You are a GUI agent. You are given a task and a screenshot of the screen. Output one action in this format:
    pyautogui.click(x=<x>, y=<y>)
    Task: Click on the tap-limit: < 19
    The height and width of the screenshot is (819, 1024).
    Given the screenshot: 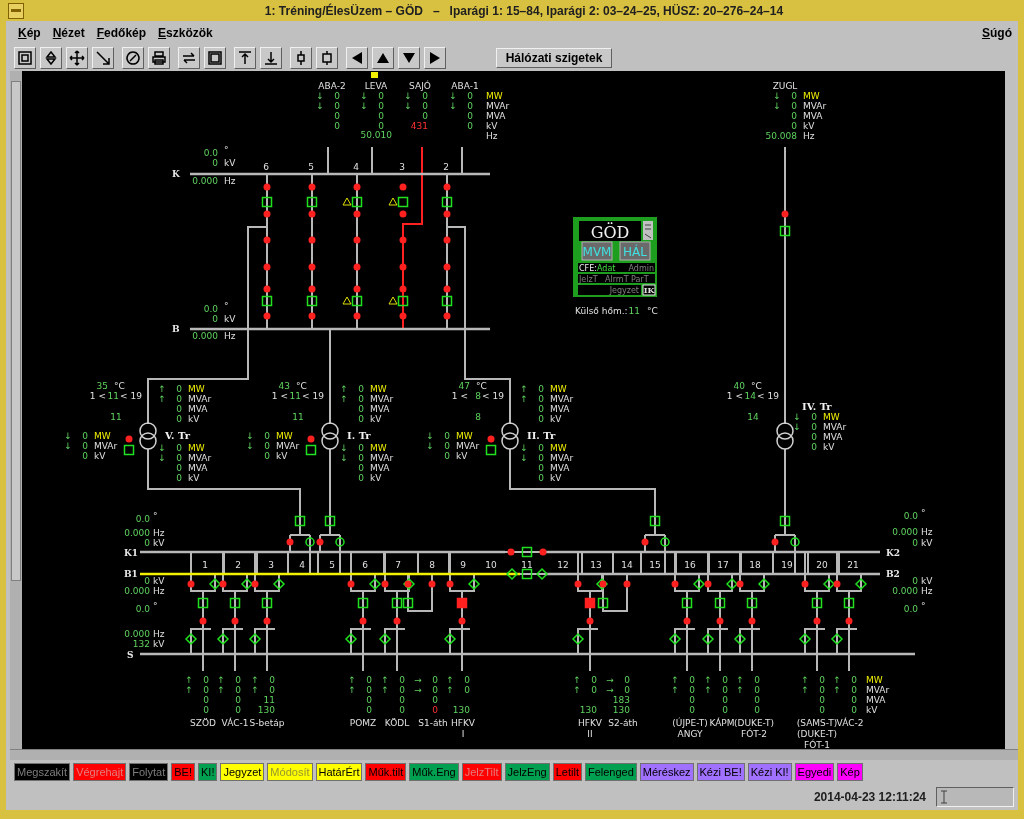 What is the action you would take?
    pyautogui.click(x=313, y=396)
    